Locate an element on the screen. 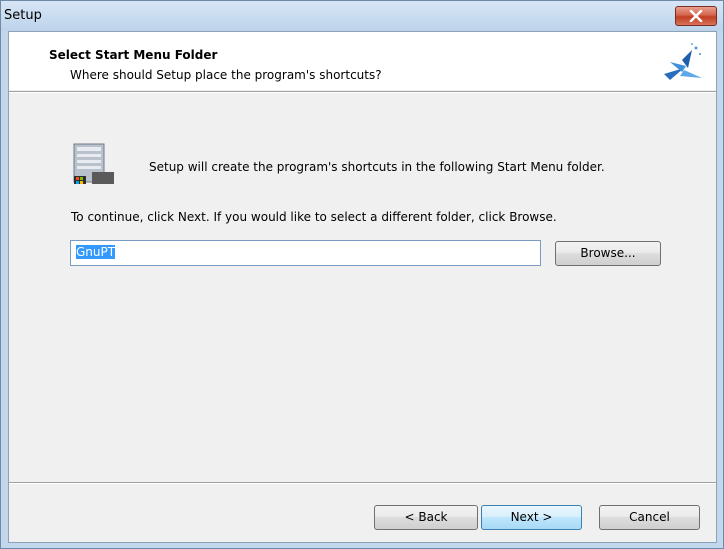 This screenshot has width=724, height=549. cancel-button: Cancel is located at coordinates (649, 517).